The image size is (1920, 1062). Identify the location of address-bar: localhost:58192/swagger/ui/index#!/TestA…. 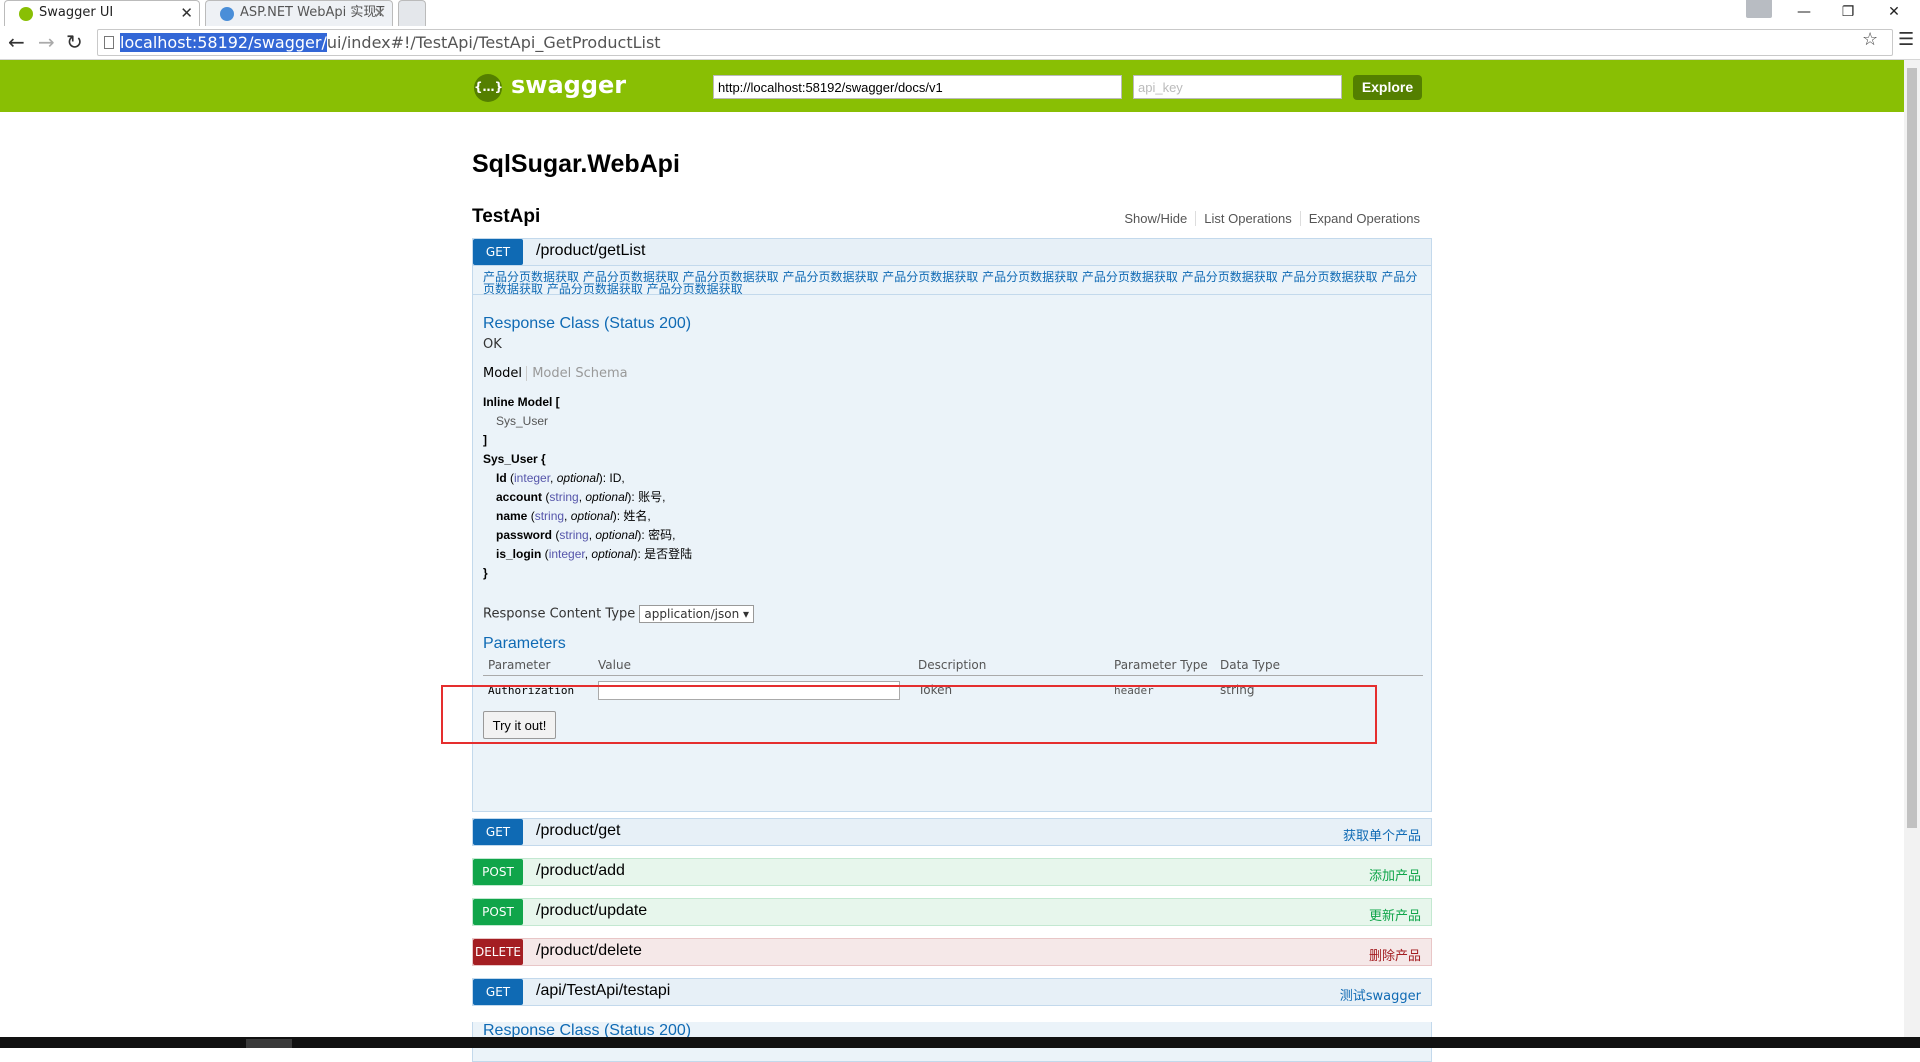
(995, 42).